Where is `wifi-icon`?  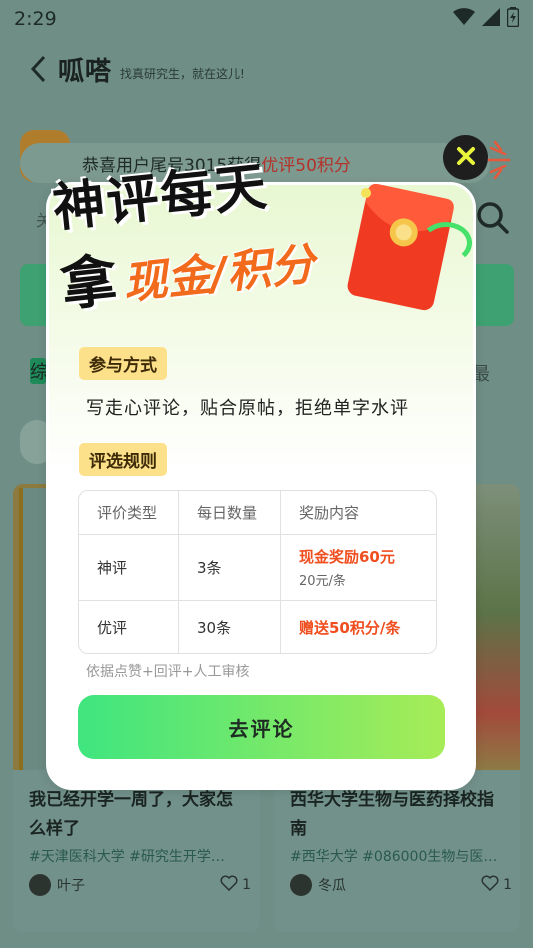
wifi-icon is located at coordinates (464, 19).